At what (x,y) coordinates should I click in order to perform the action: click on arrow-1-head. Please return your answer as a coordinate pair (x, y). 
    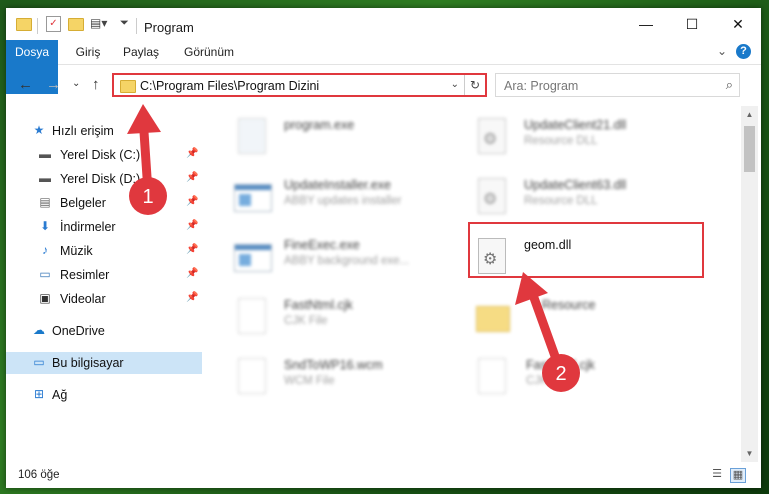
    Looking at the image, I should click on (144, 119).